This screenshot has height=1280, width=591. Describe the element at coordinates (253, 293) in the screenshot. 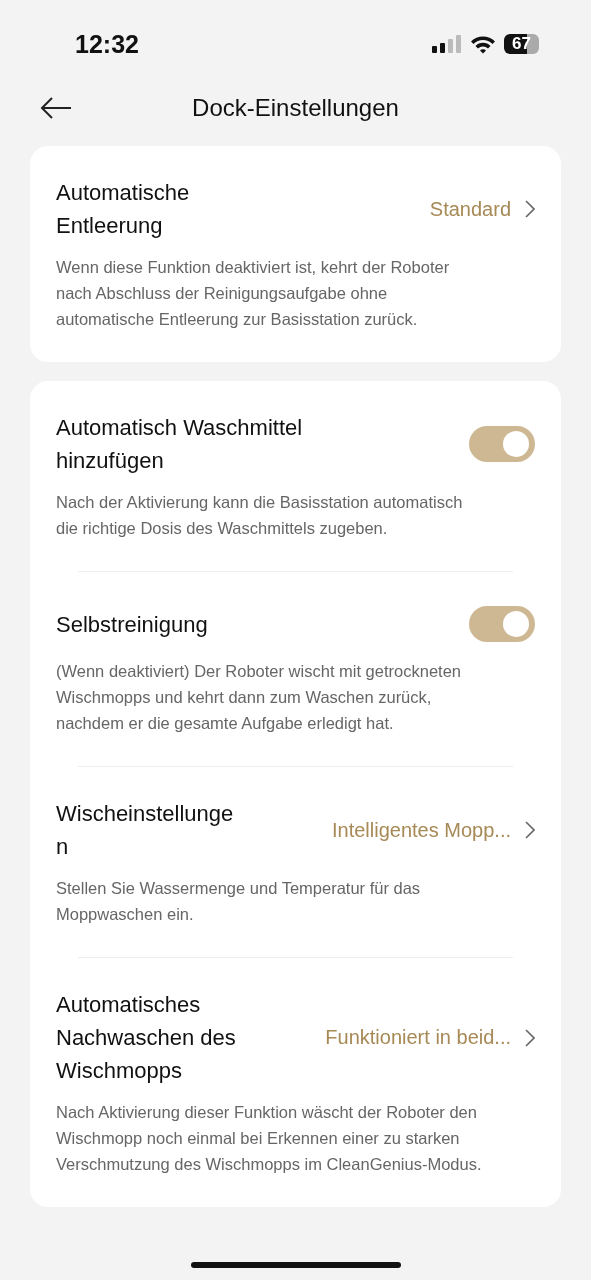

I see `setting-description: Wenn diese Funktion deaktiviert ist, kehrt der Roboter nach Abschluss der Reinigungsaufgabe ohne automatische Entleerung zur Basisstation zurück.` at that location.